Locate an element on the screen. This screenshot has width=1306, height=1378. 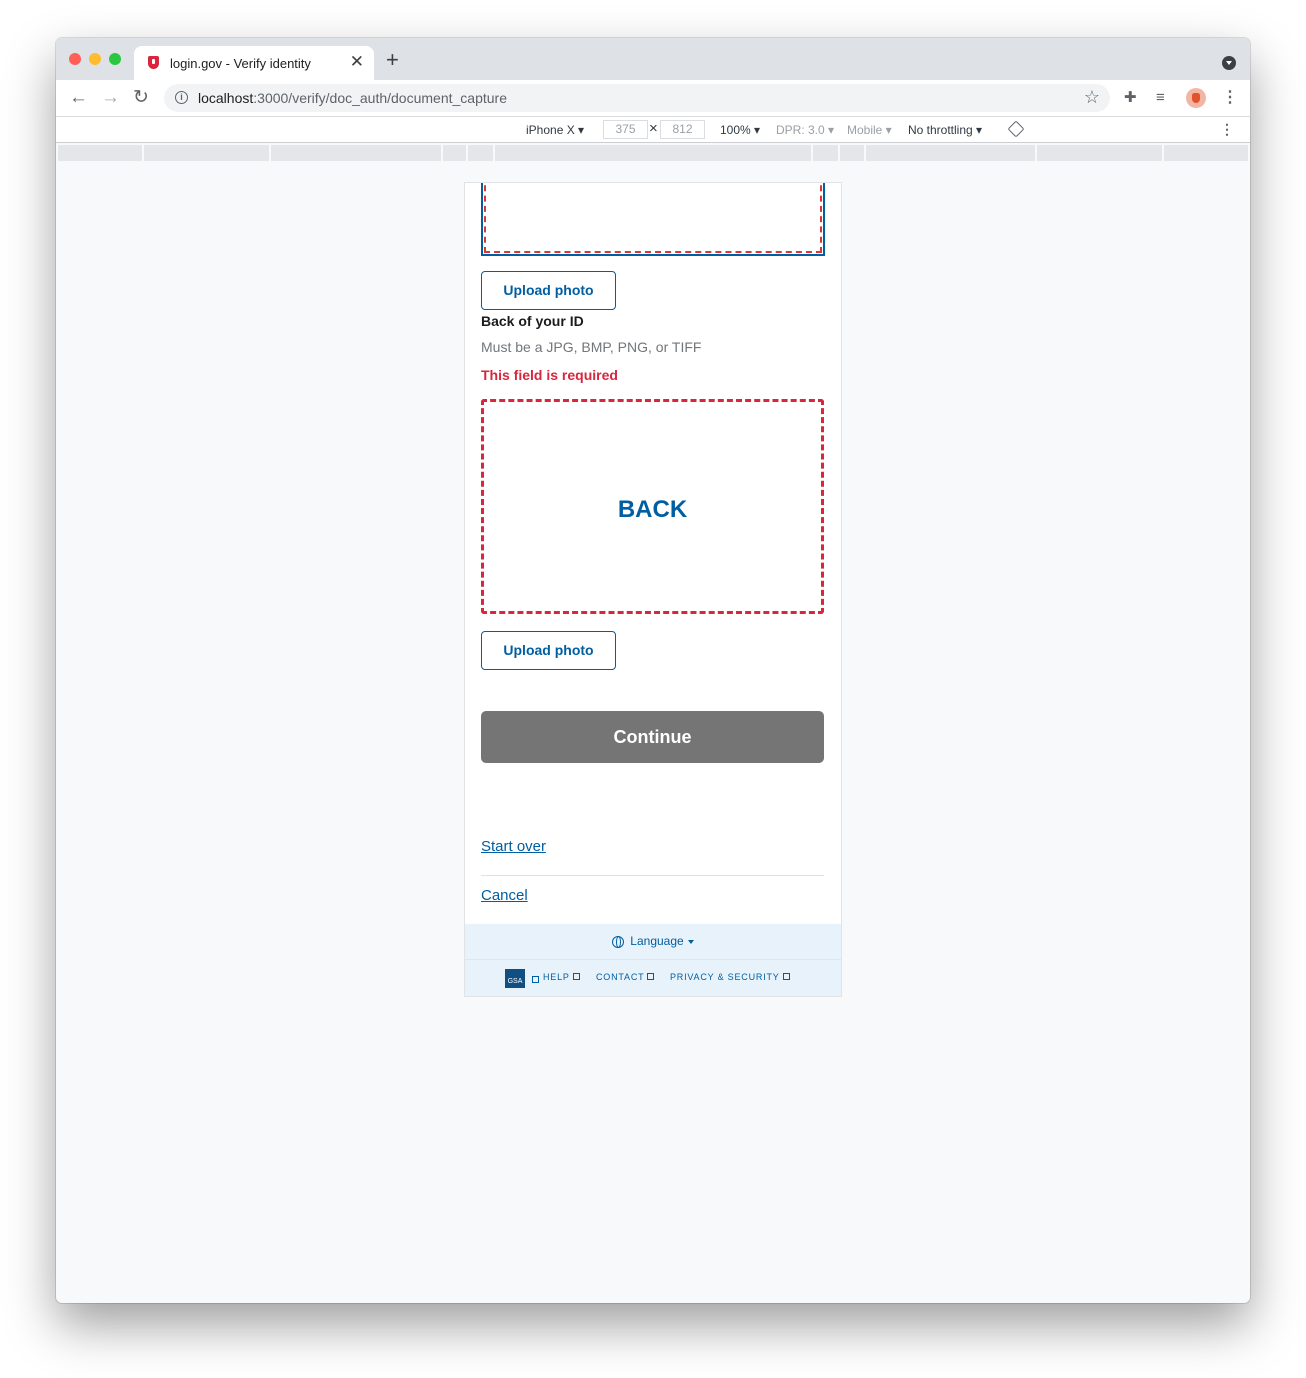
language-bar: Language is located at coordinates (653, 942).